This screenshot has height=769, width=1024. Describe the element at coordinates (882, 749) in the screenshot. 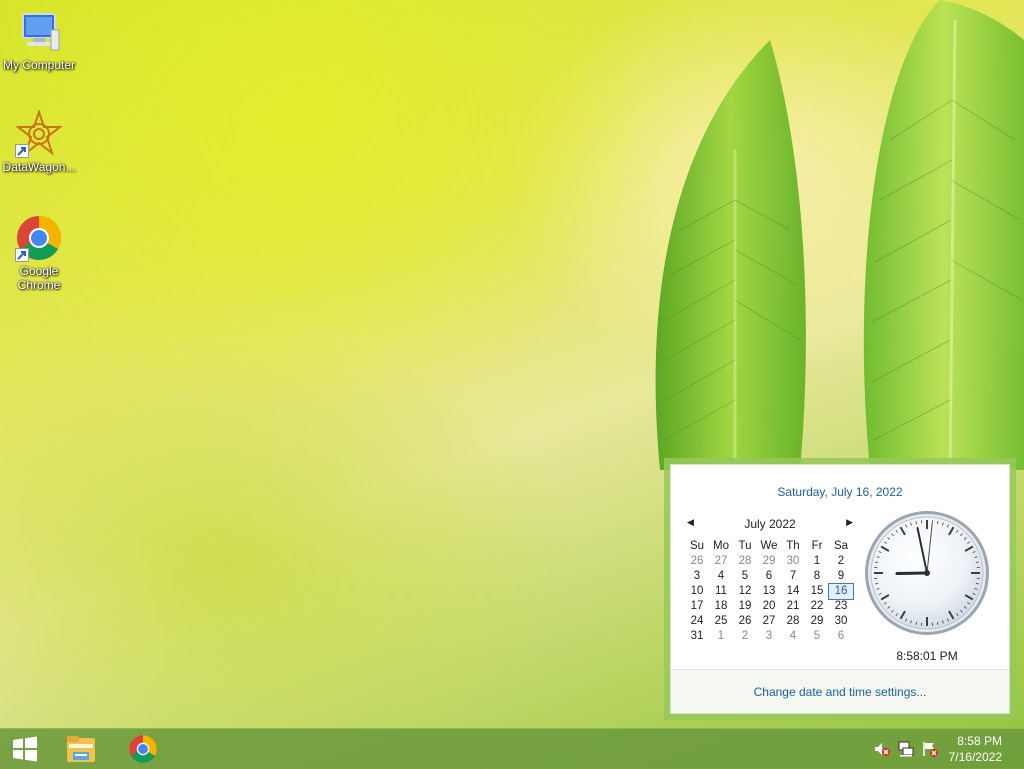

I see `volume-muted-icon` at that location.